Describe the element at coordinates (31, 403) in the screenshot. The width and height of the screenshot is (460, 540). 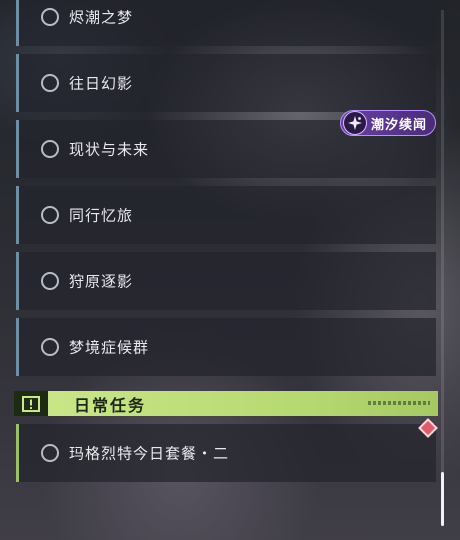
I see `exclamation-icon` at that location.